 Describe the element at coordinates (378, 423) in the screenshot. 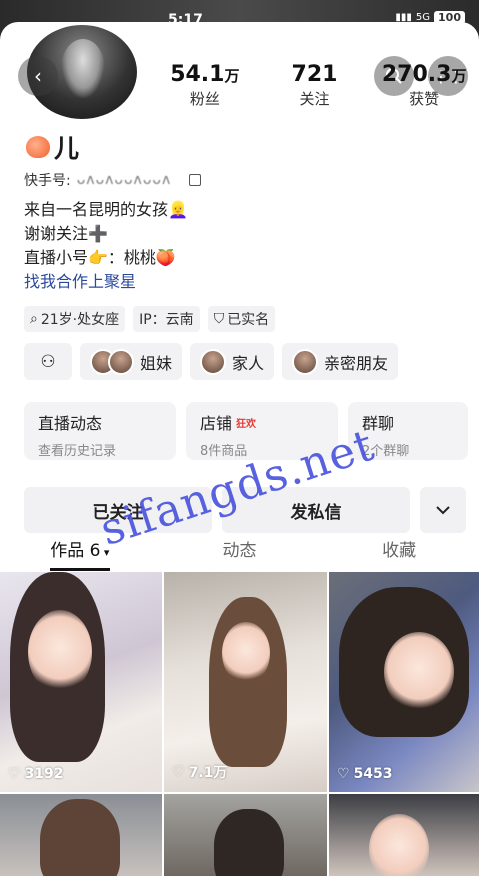

I see `card-title: 群聊` at that location.